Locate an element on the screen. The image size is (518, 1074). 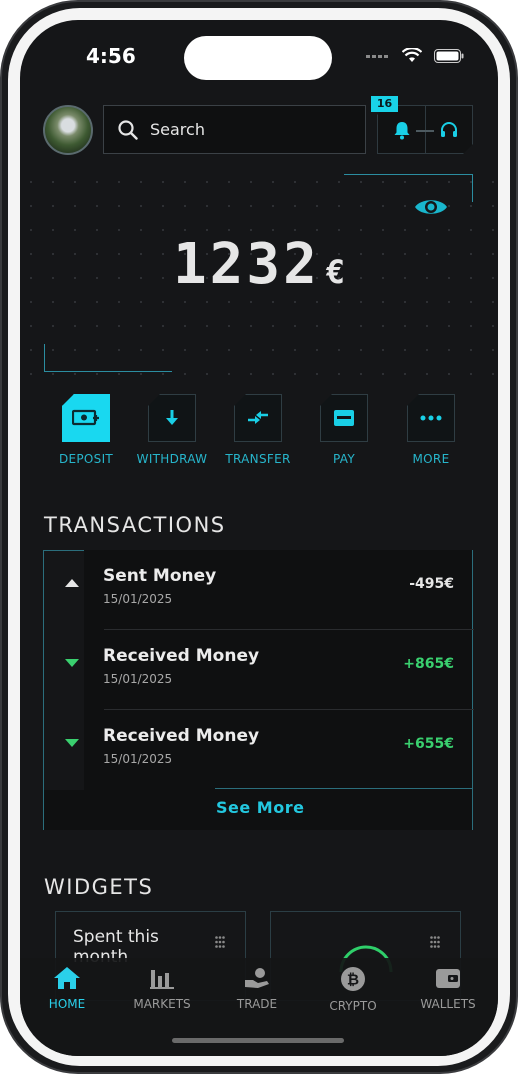
transaction-amount: -495€ is located at coordinates (431, 584).